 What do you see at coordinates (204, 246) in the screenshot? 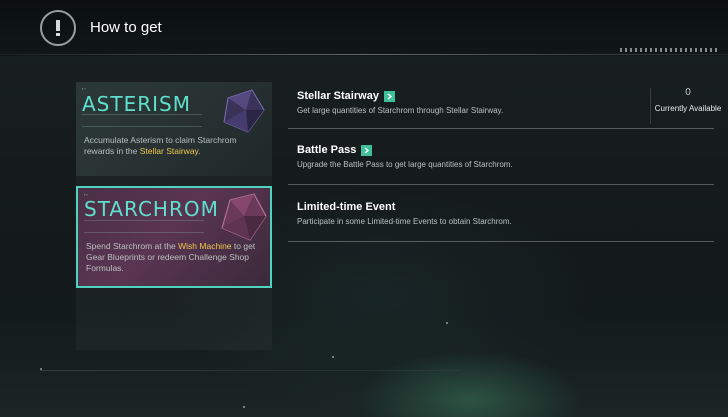
I see `wish-machine-link: Wish Machine` at bounding box center [204, 246].